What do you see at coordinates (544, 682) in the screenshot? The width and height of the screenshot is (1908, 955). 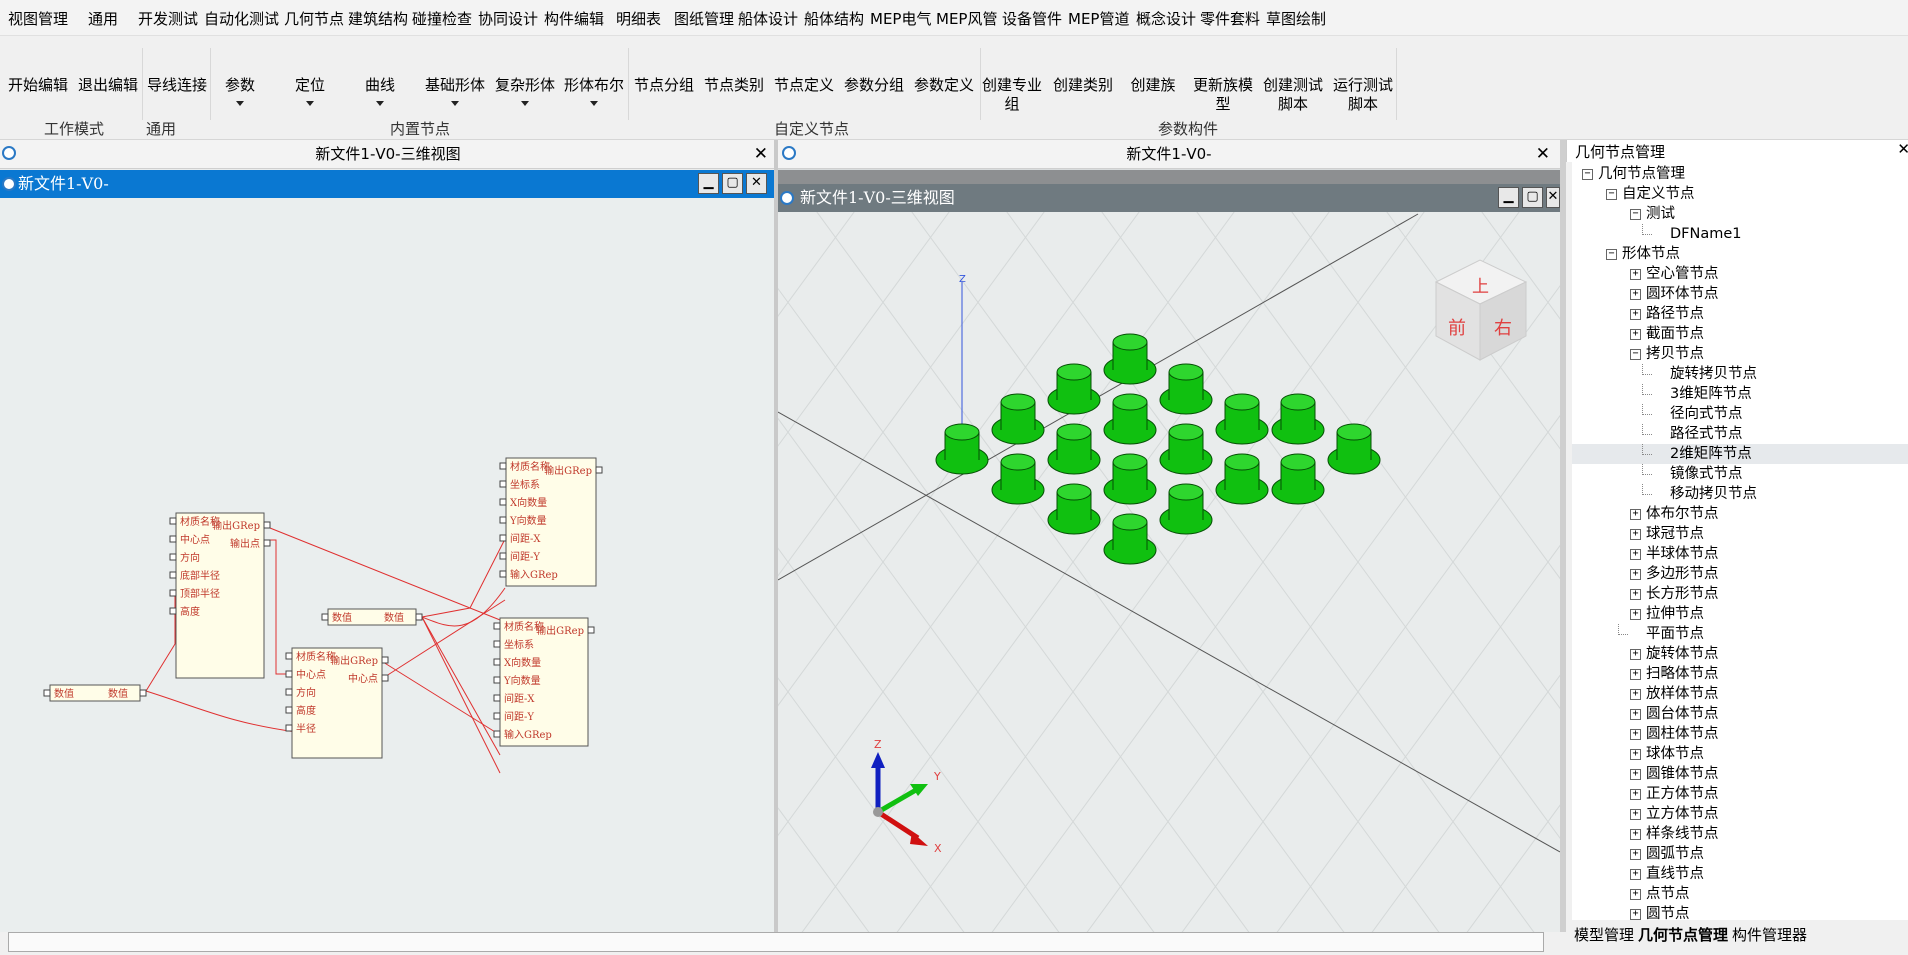 I see `matrix-node-2: 材质名称坐标系X向数量Y向数量间距-X间距-Y输入GRep输出GRep` at bounding box center [544, 682].